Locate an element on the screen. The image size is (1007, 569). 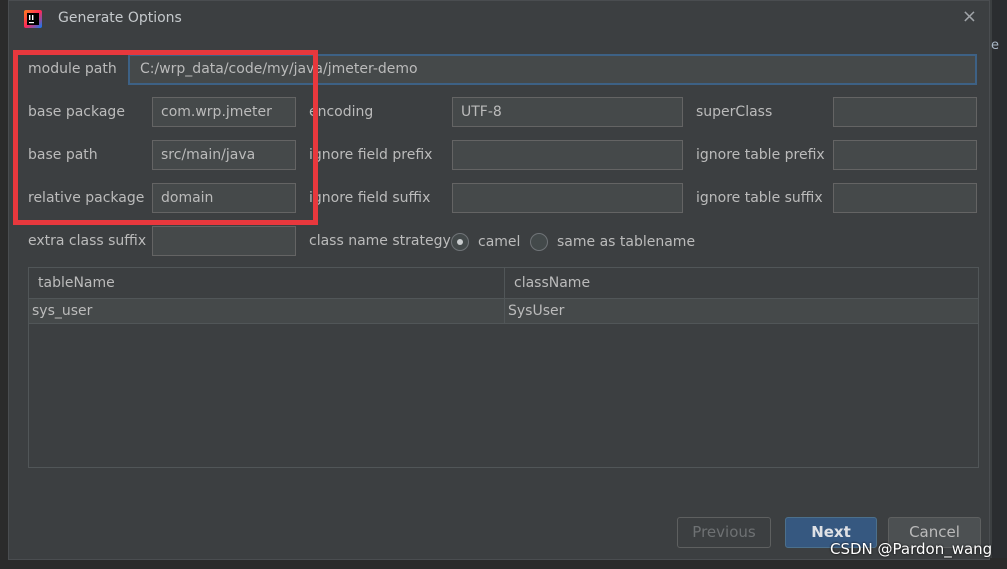
column-header-tablename: tableName is located at coordinates (267, 283).